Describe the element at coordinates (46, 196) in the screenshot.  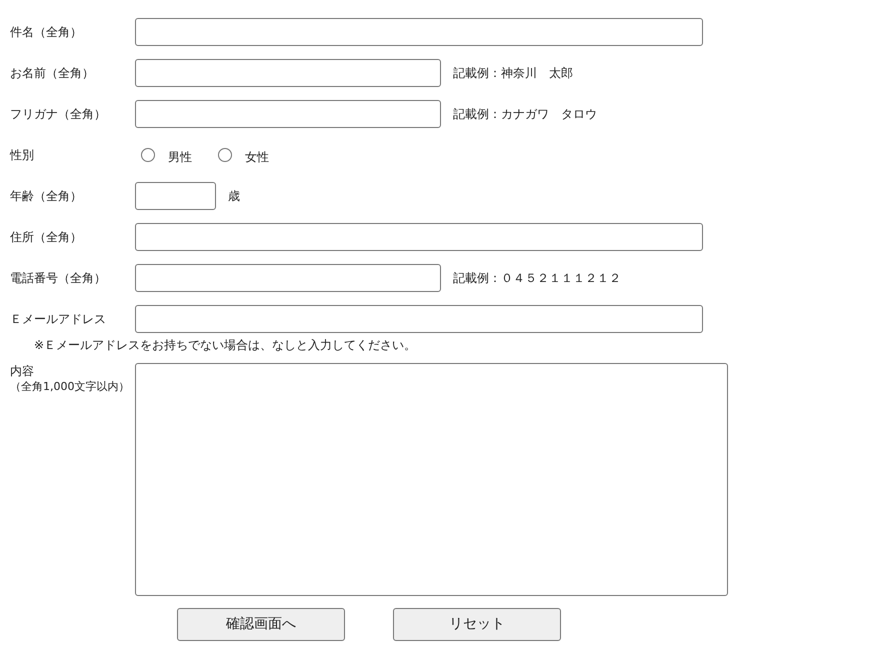
I see `field-label: 年齢（全角）` at that location.